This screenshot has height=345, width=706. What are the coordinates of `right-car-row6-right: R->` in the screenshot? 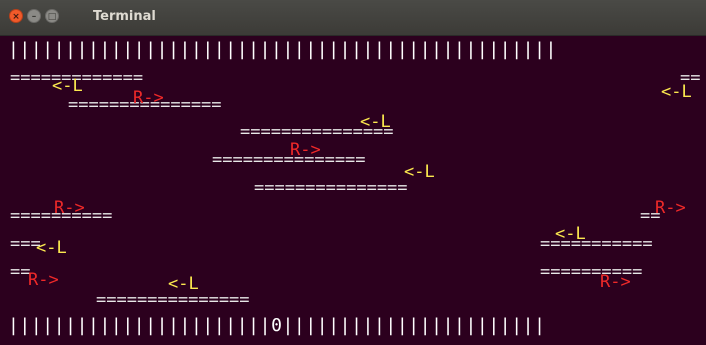 It's located at (670, 208).